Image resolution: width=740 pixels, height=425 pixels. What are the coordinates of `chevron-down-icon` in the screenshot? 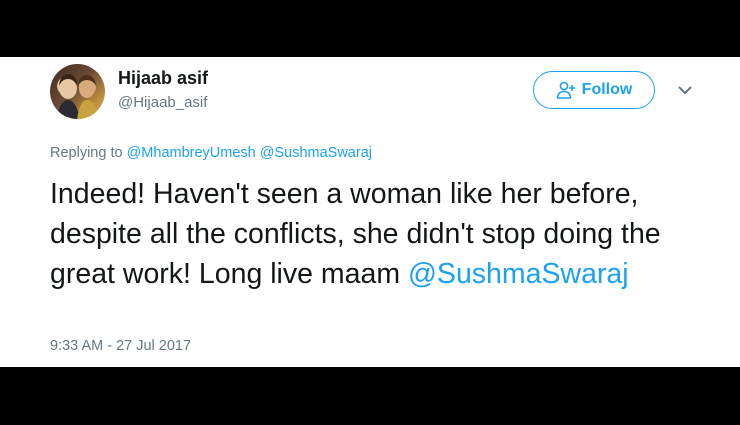 It's located at (685, 91).